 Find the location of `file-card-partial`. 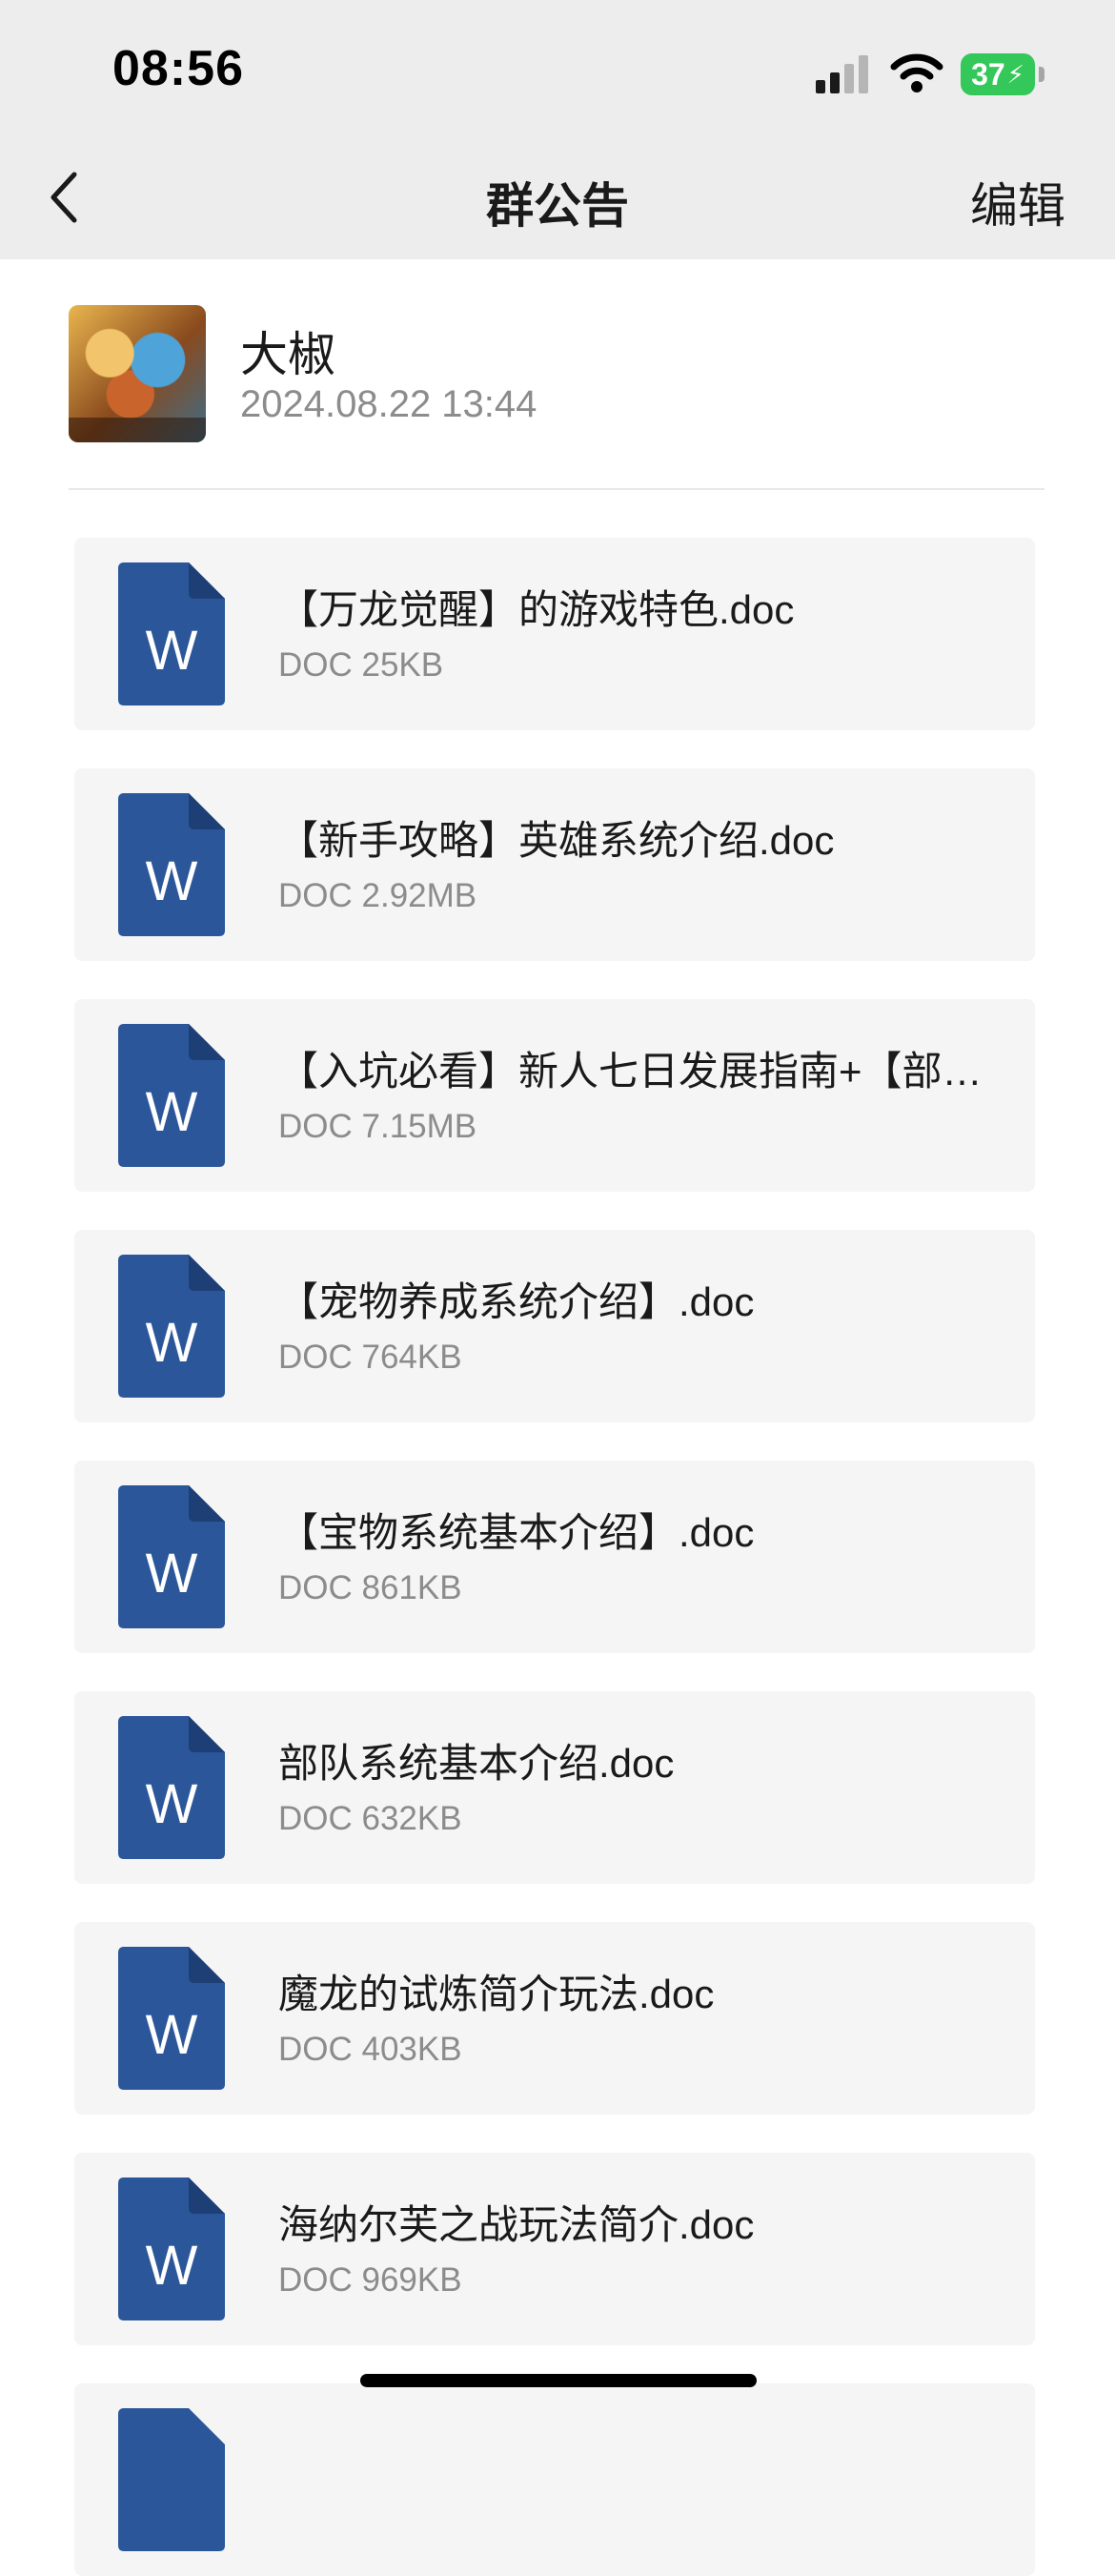

file-card-partial is located at coordinates (554, 2479).